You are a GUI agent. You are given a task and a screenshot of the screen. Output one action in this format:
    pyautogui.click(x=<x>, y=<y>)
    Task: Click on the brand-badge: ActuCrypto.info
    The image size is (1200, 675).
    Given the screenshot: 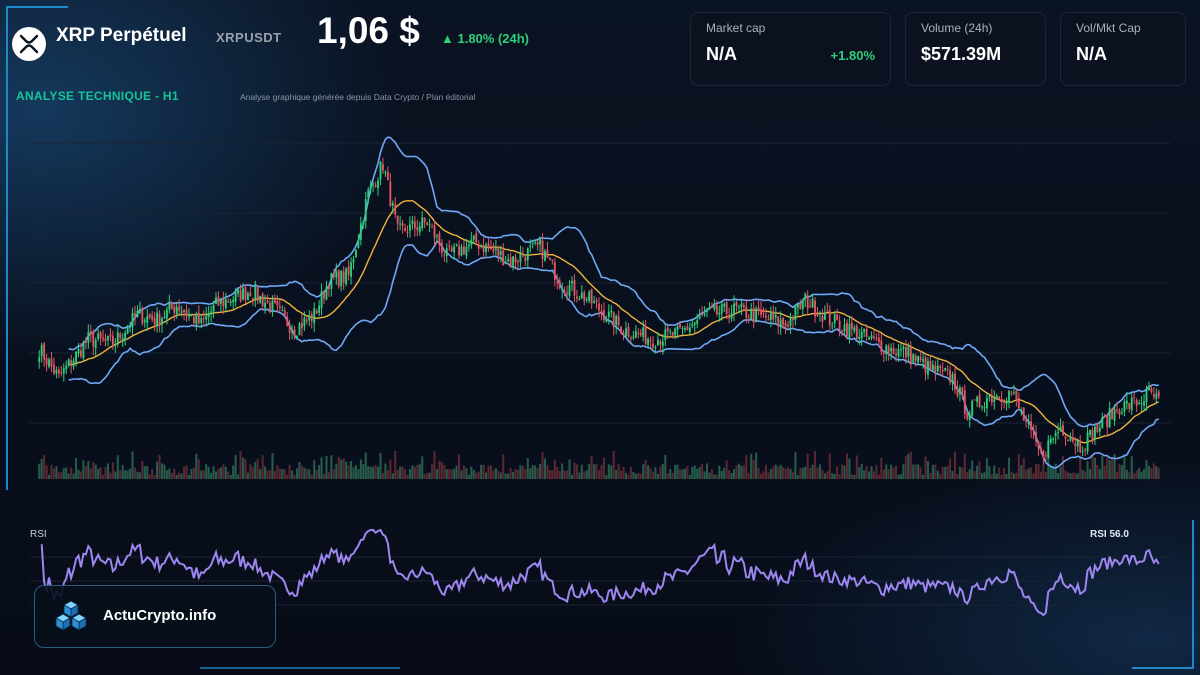 What is the action you would take?
    pyautogui.click(x=155, y=616)
    